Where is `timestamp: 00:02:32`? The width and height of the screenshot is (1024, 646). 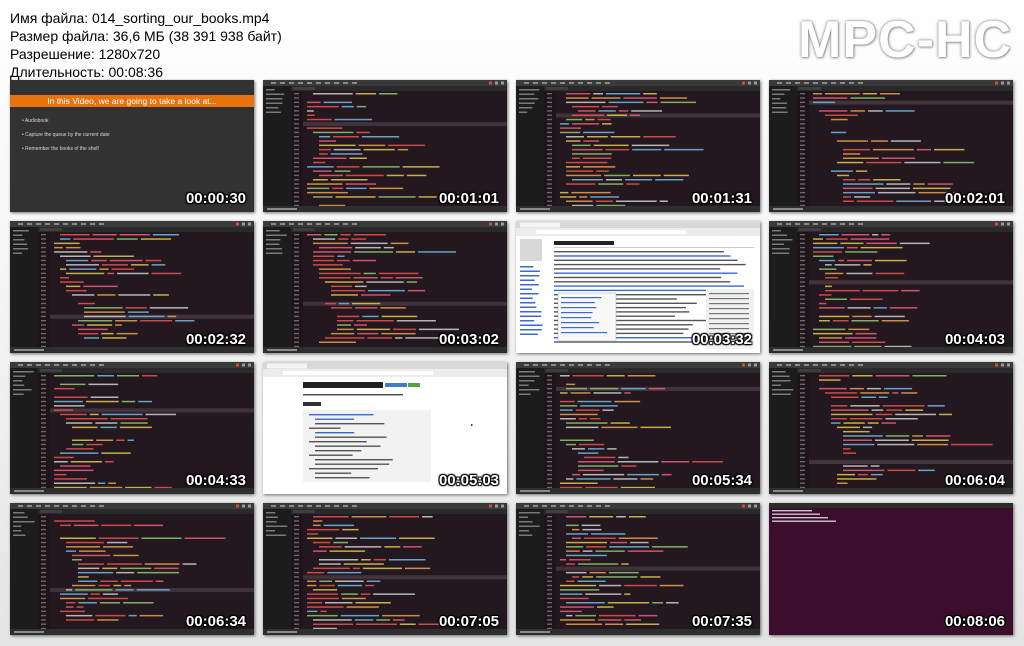
timestamp: 00:02:32 is located at coordinates (215, 339).